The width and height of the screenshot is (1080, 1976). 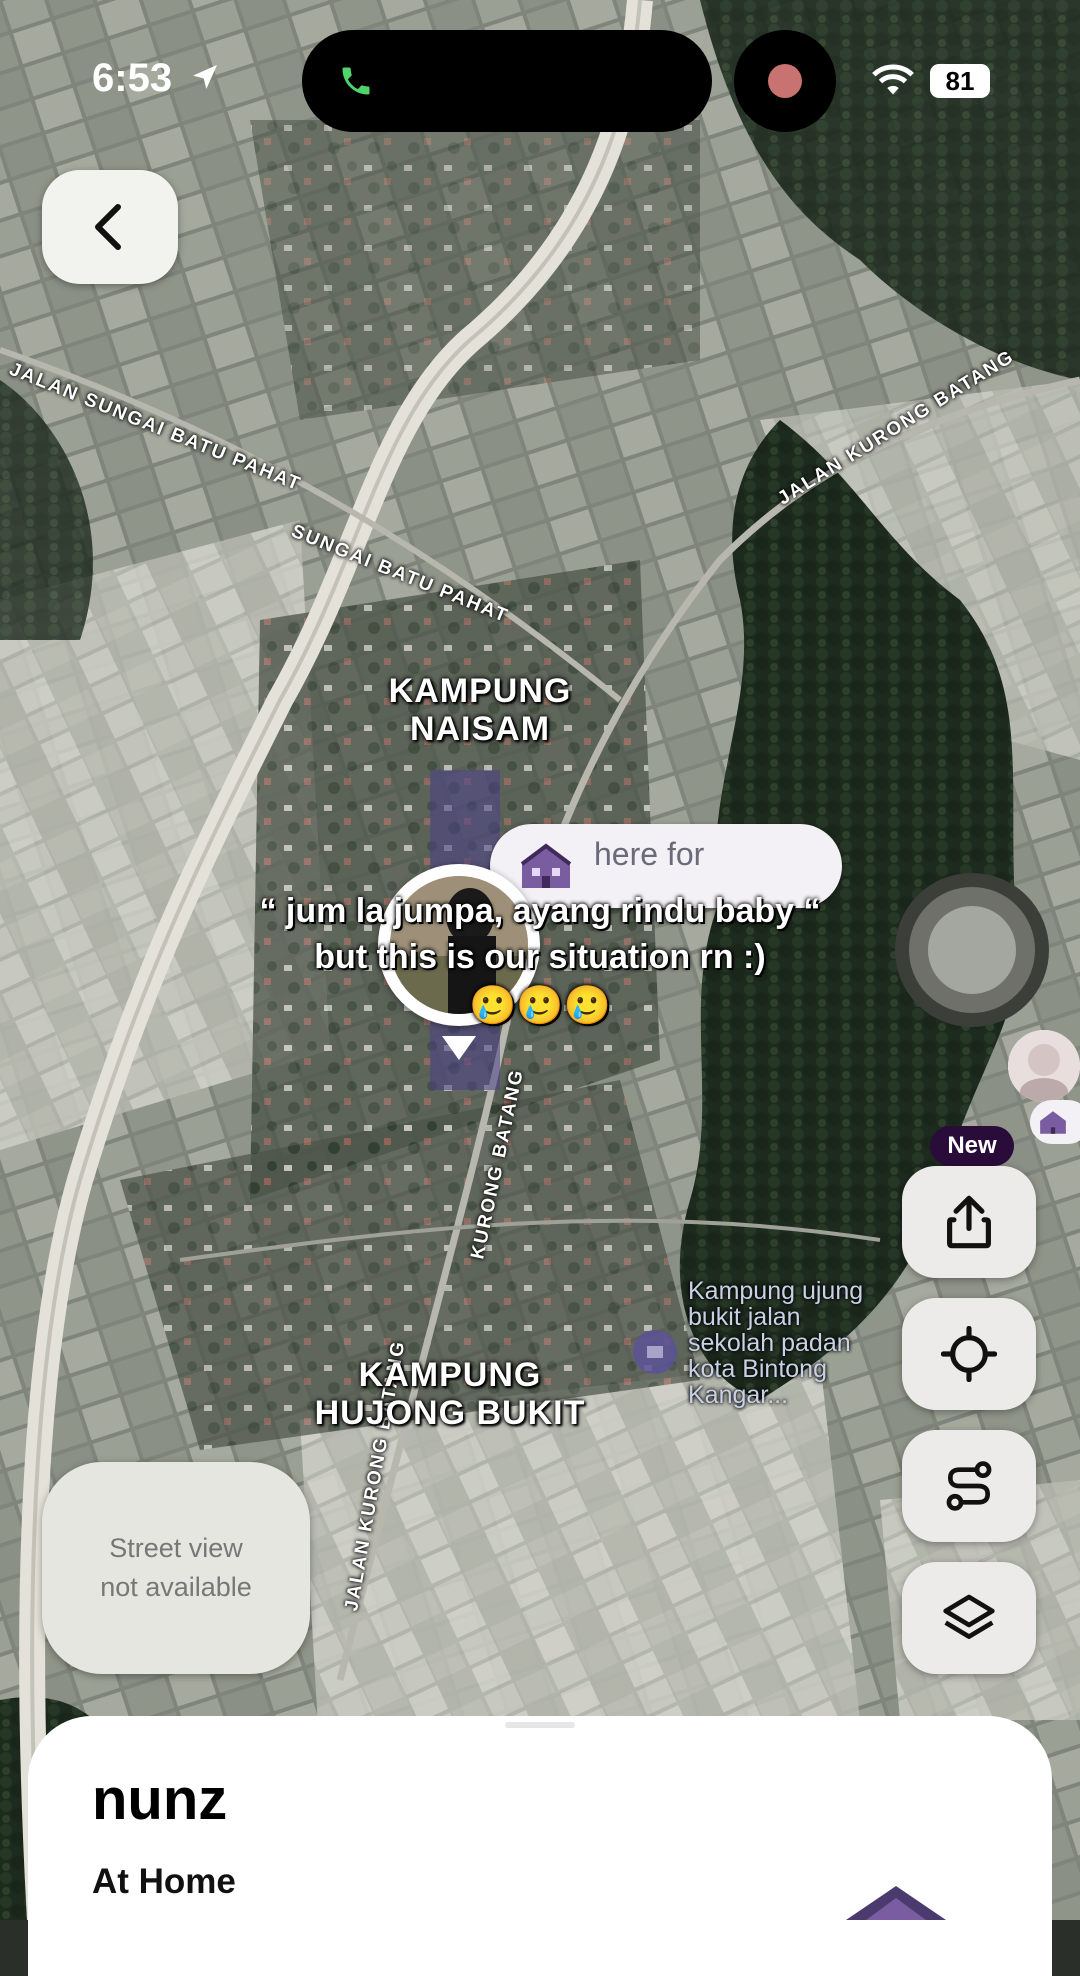 What do you see at coordinates (540, 1006) in the screenshot?
I see `caption-emojis: 🥲🥲🥲` at bounding box center [540, 1006].